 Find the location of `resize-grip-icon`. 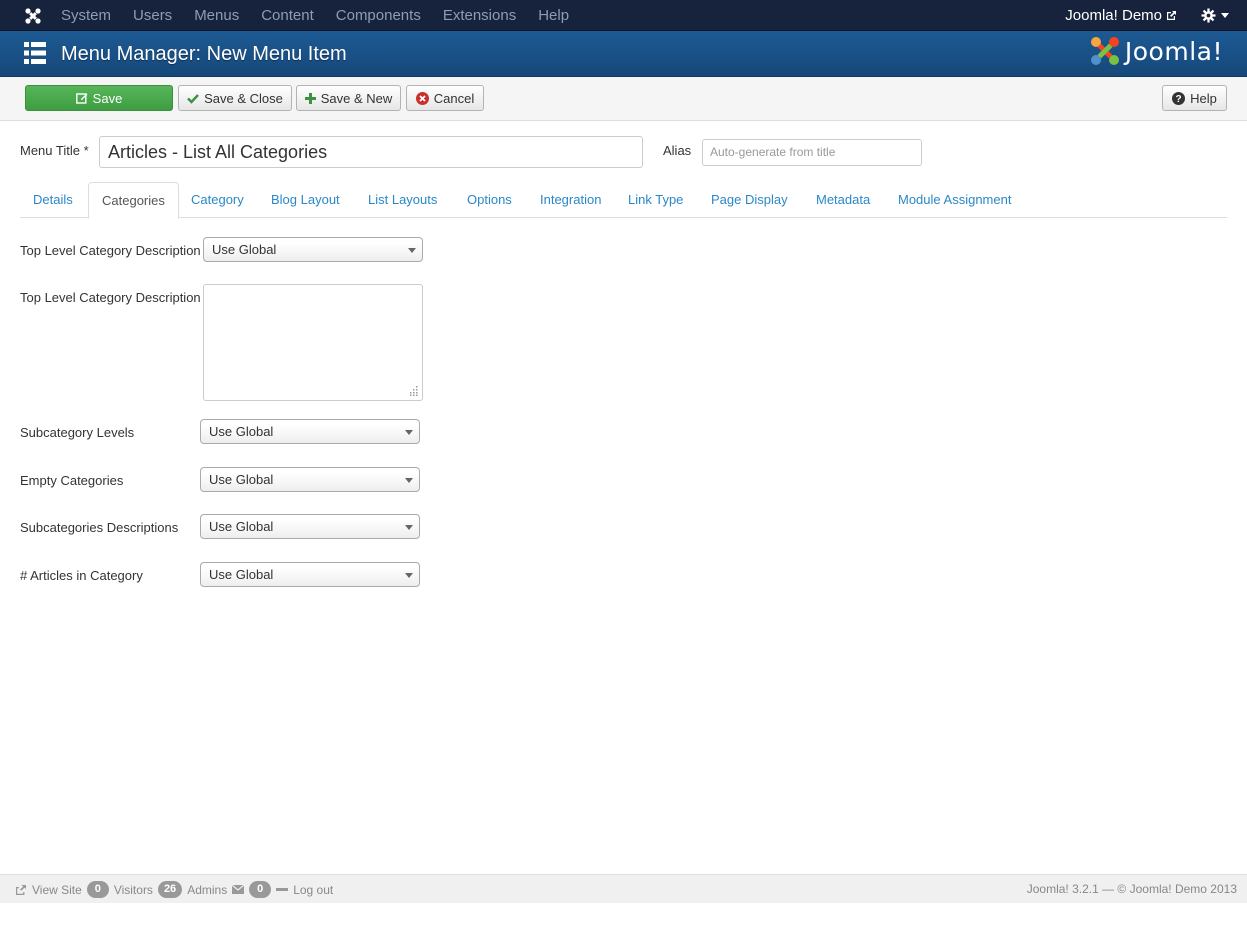

resize-grip-icon is located at coordinates (413, 391).